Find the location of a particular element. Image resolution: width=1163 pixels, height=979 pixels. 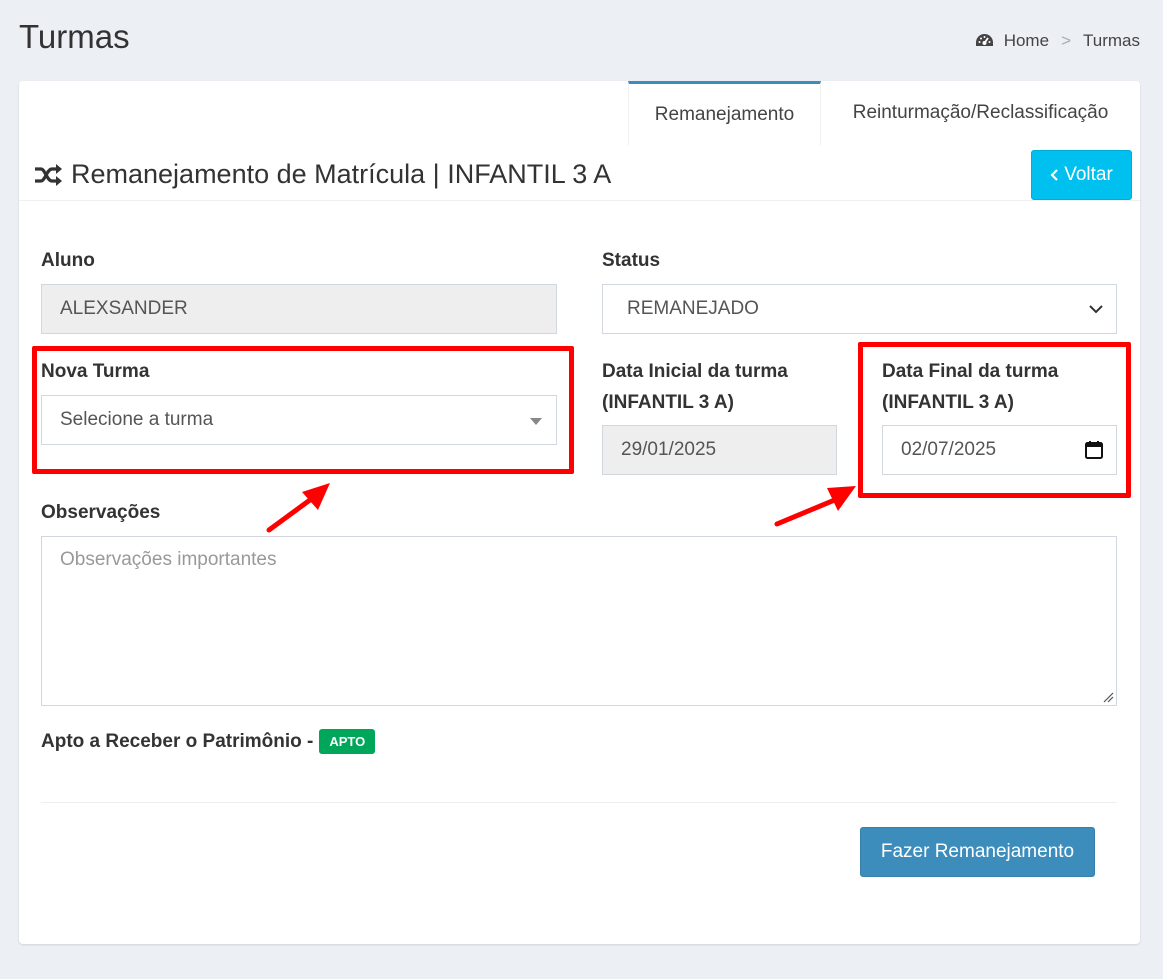

observacoes-label: Observações is located at coordinates (101, 512).